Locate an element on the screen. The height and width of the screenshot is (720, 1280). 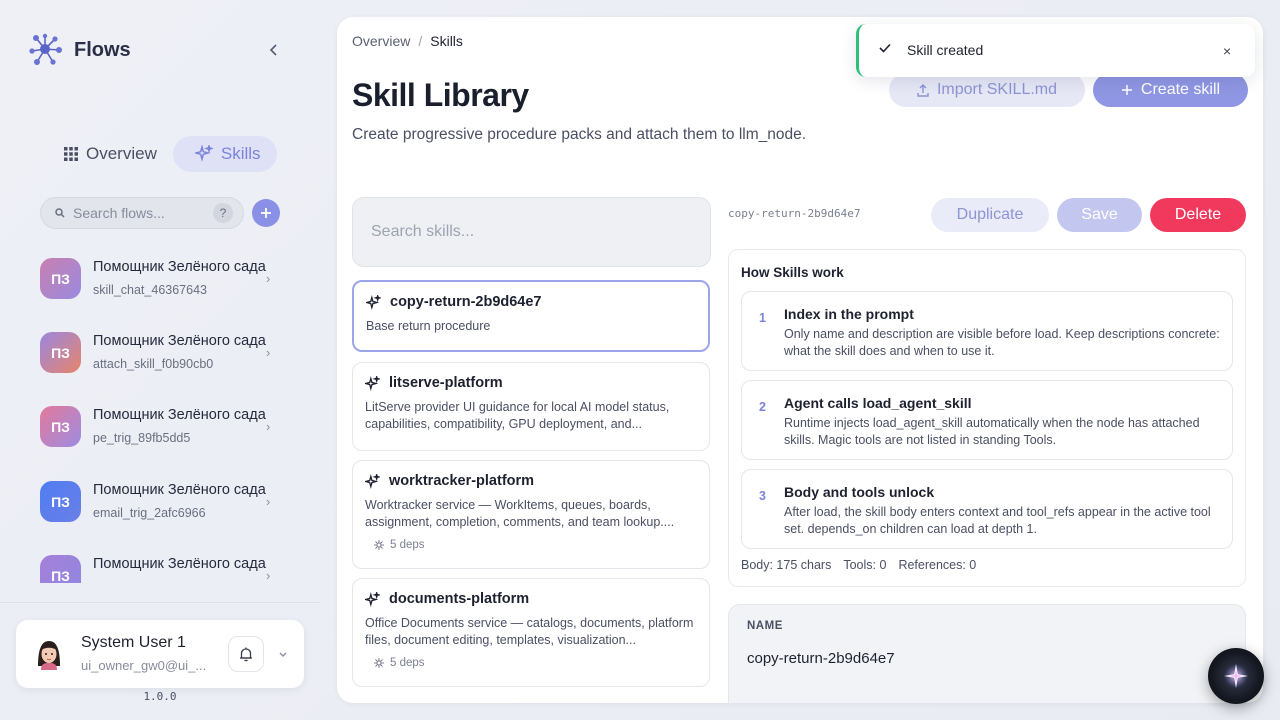
skill-stats: Body: 175 chars Tools: 0 References: 0 is located at coordinates (858, 565).